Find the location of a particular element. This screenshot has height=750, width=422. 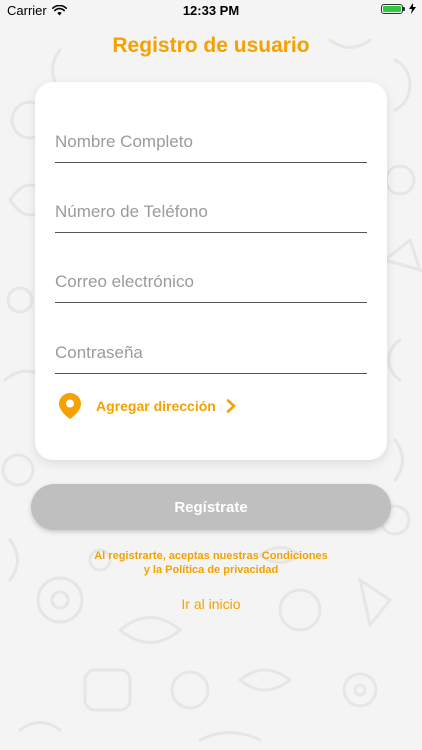

battery-level is located at coordinates (392, 8).